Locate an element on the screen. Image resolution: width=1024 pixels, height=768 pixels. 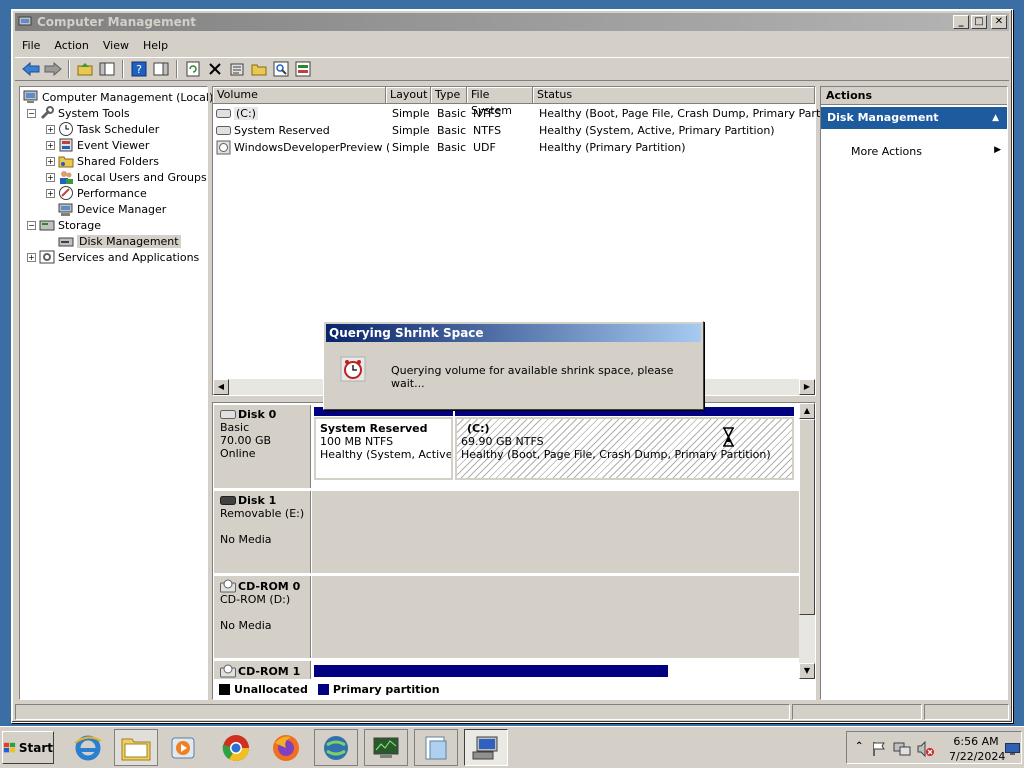
disk-properties-button is located at coordinates (303, 69).